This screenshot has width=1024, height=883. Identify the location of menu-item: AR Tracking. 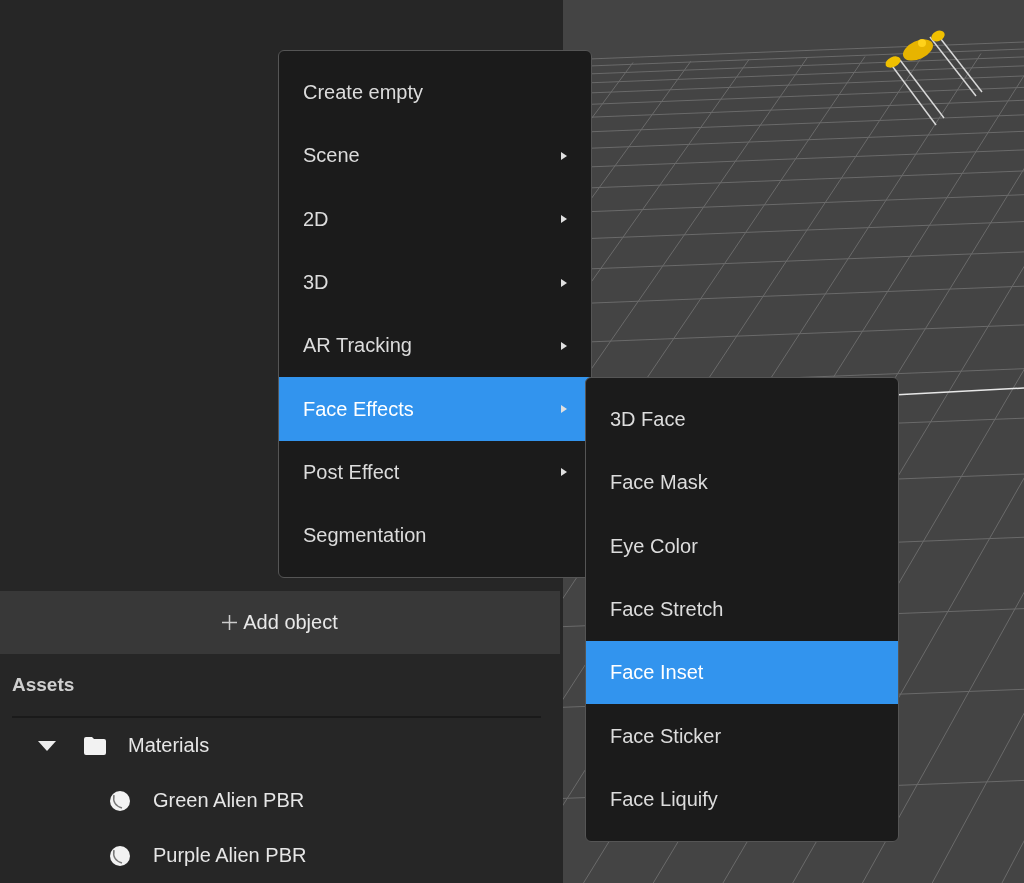
(435, 346).